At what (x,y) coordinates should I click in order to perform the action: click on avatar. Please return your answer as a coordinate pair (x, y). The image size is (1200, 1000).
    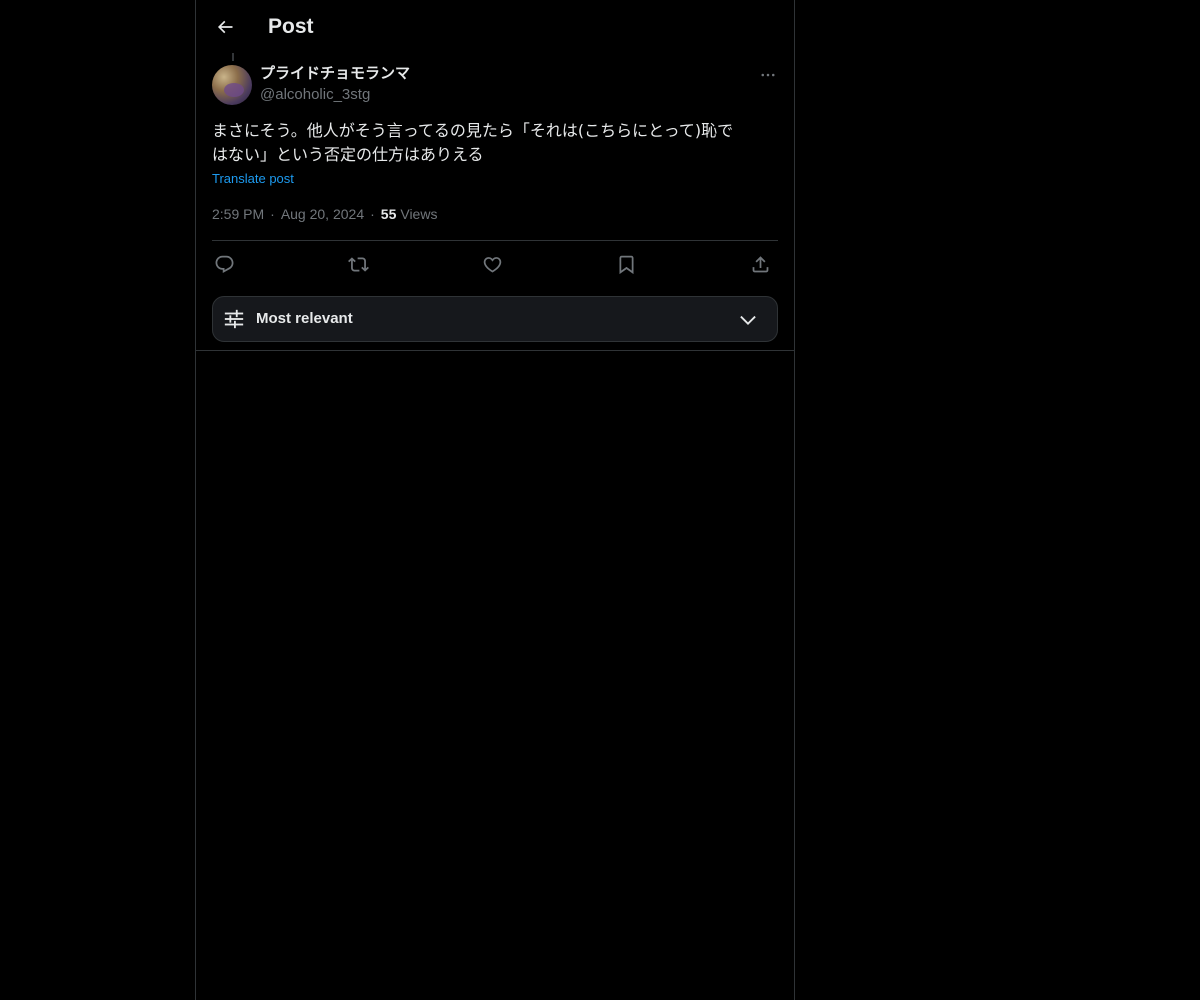
    Looking at the image, I should click on (232, 85).